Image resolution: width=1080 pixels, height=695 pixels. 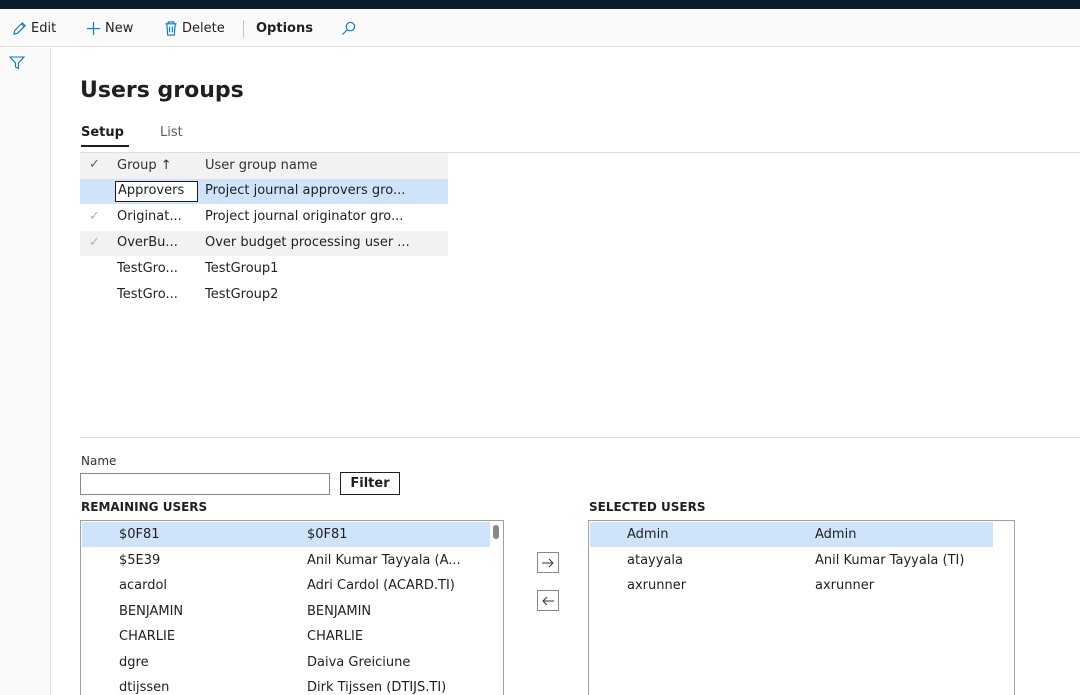 What do you see at coordinates (171, 28) in the screenshot?
I see `trash-icon` at bounding box center [171, 28].